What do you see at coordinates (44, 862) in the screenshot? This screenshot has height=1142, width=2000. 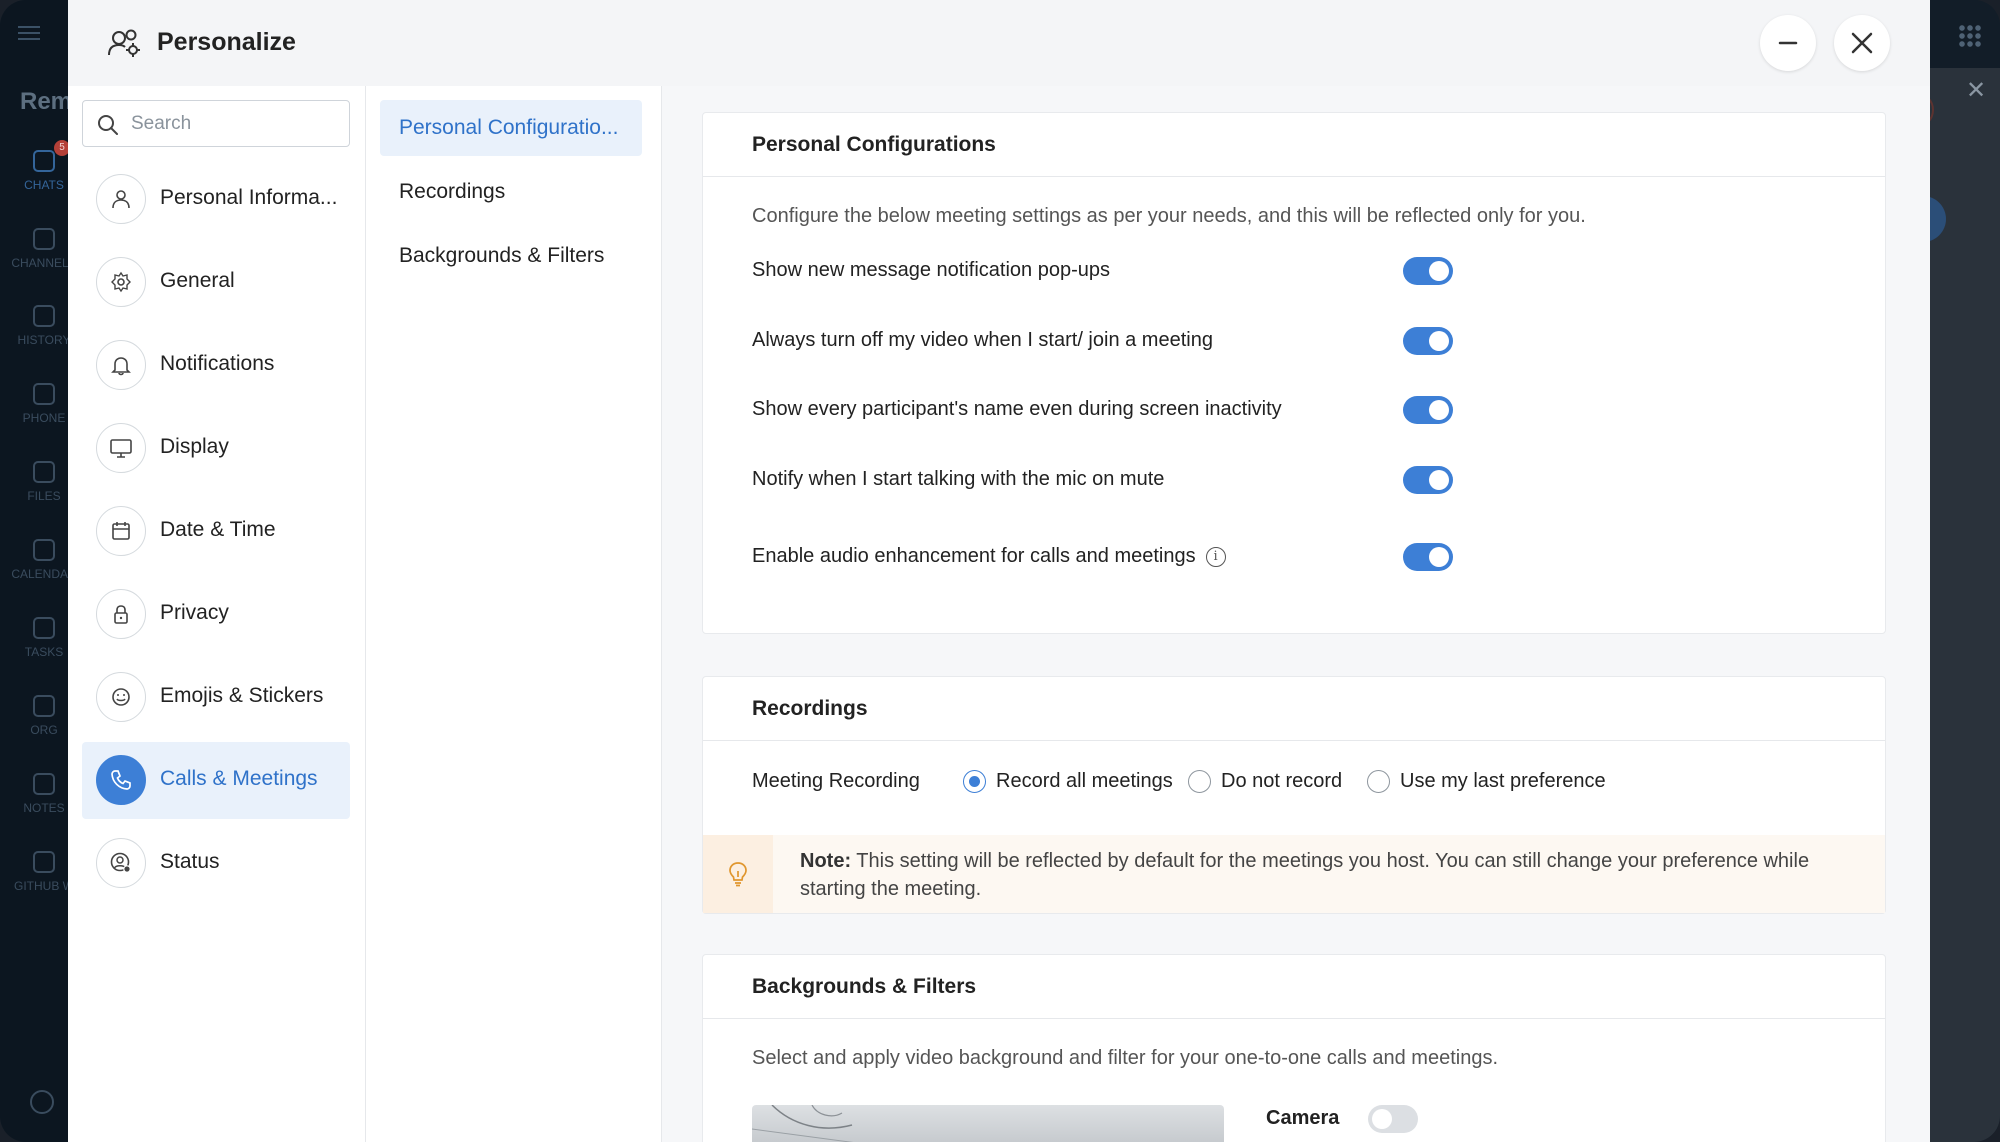 I see `github-icon` at bounding box center [44, 862].